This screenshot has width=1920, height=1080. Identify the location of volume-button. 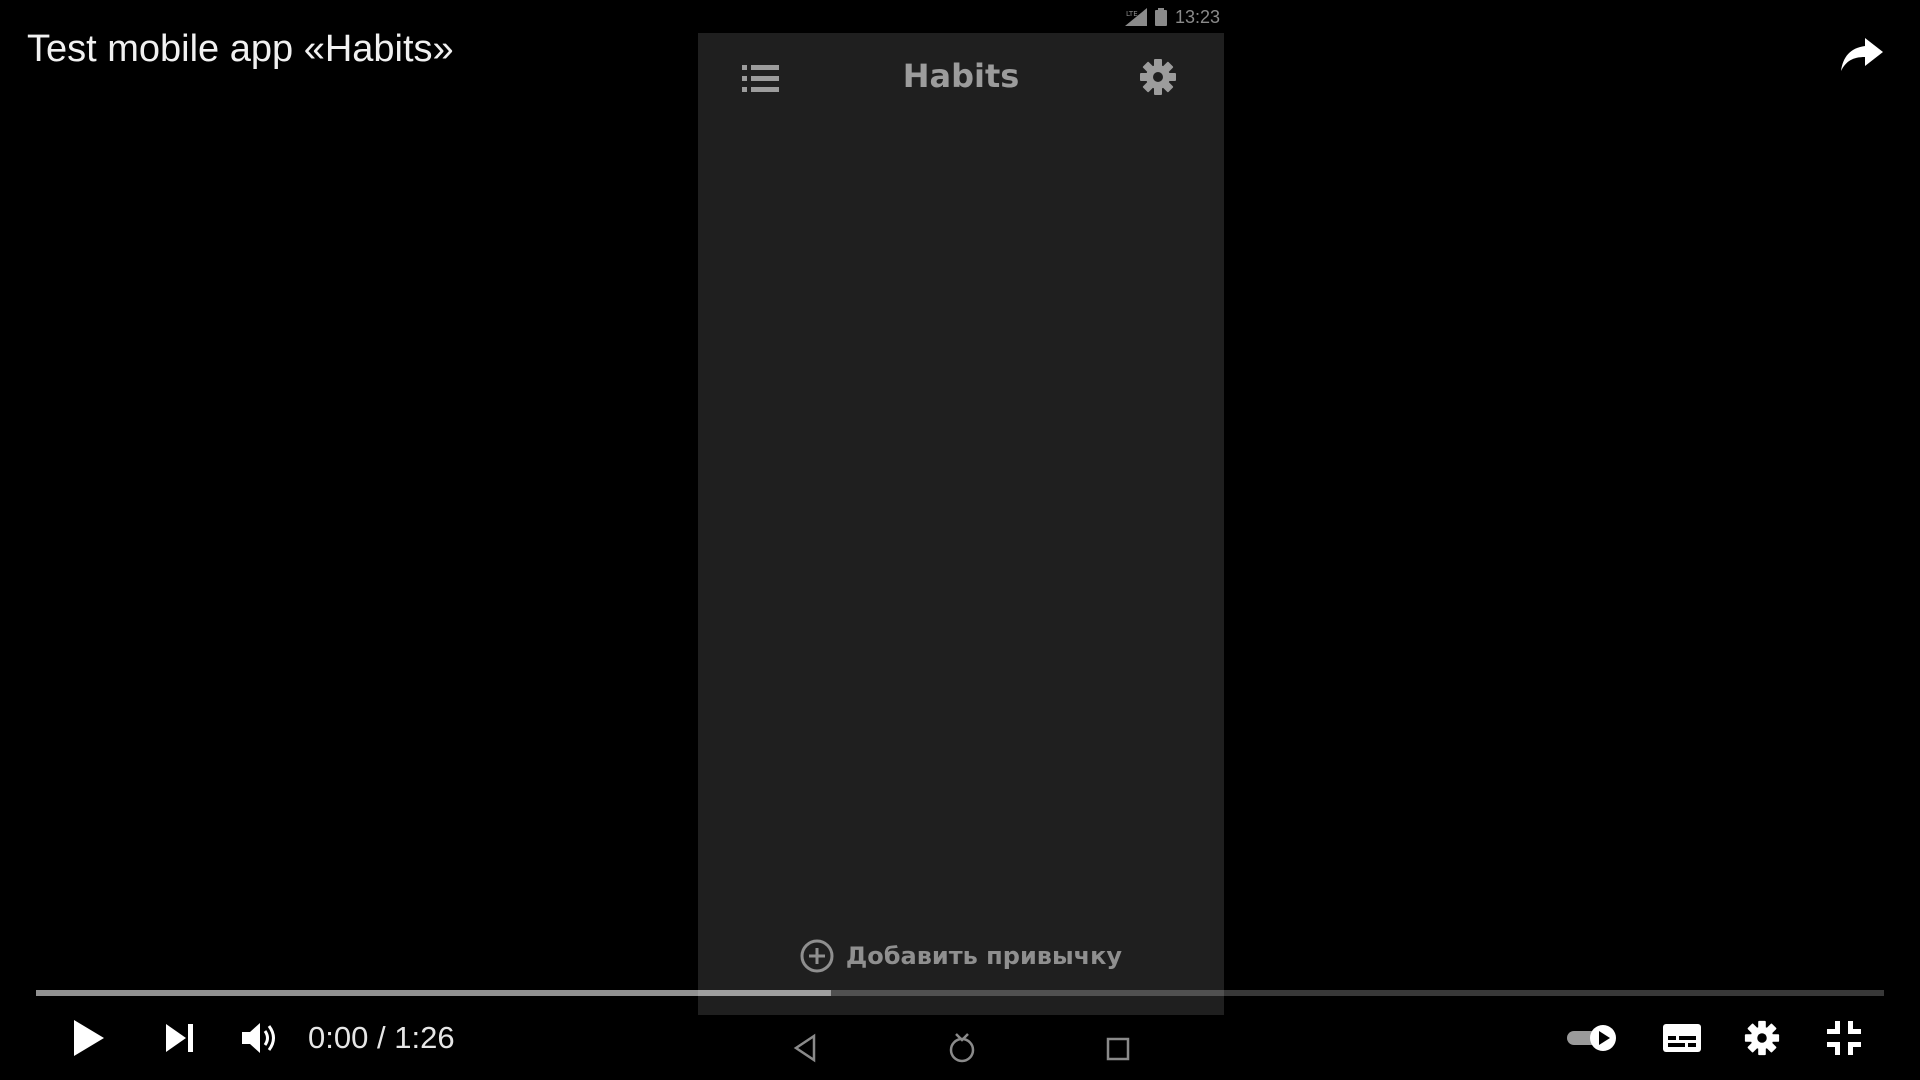
(260, 1038).